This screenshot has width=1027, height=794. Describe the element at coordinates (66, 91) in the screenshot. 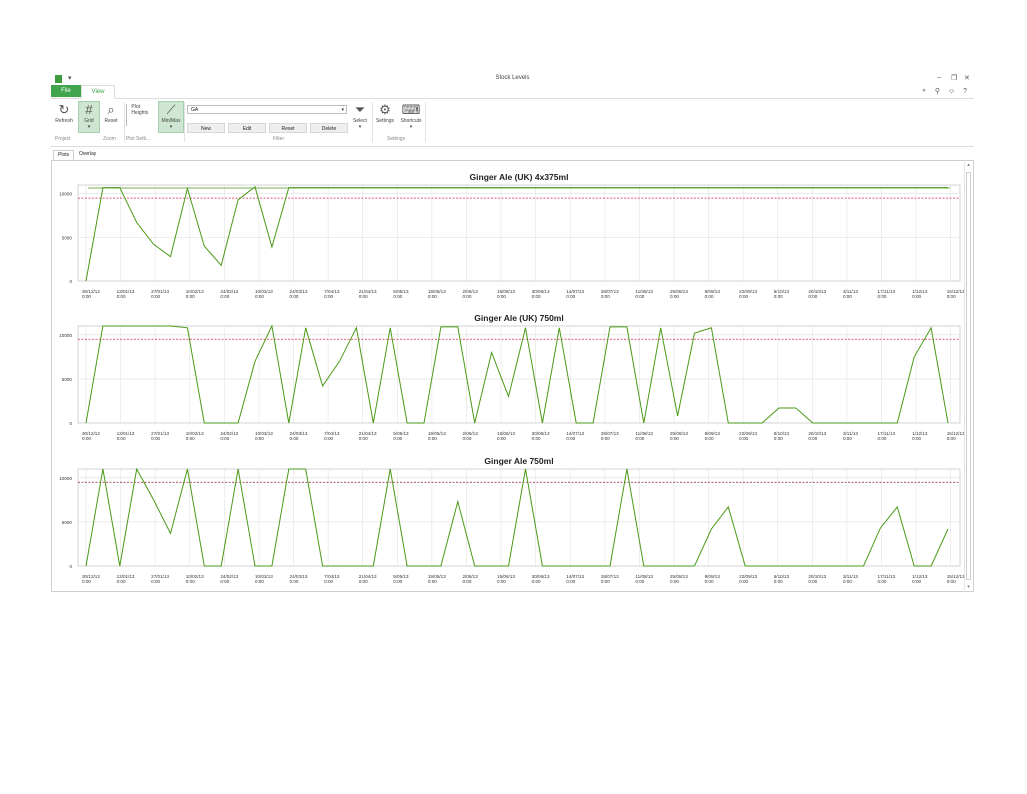

I see `tab-file: File` at that location.